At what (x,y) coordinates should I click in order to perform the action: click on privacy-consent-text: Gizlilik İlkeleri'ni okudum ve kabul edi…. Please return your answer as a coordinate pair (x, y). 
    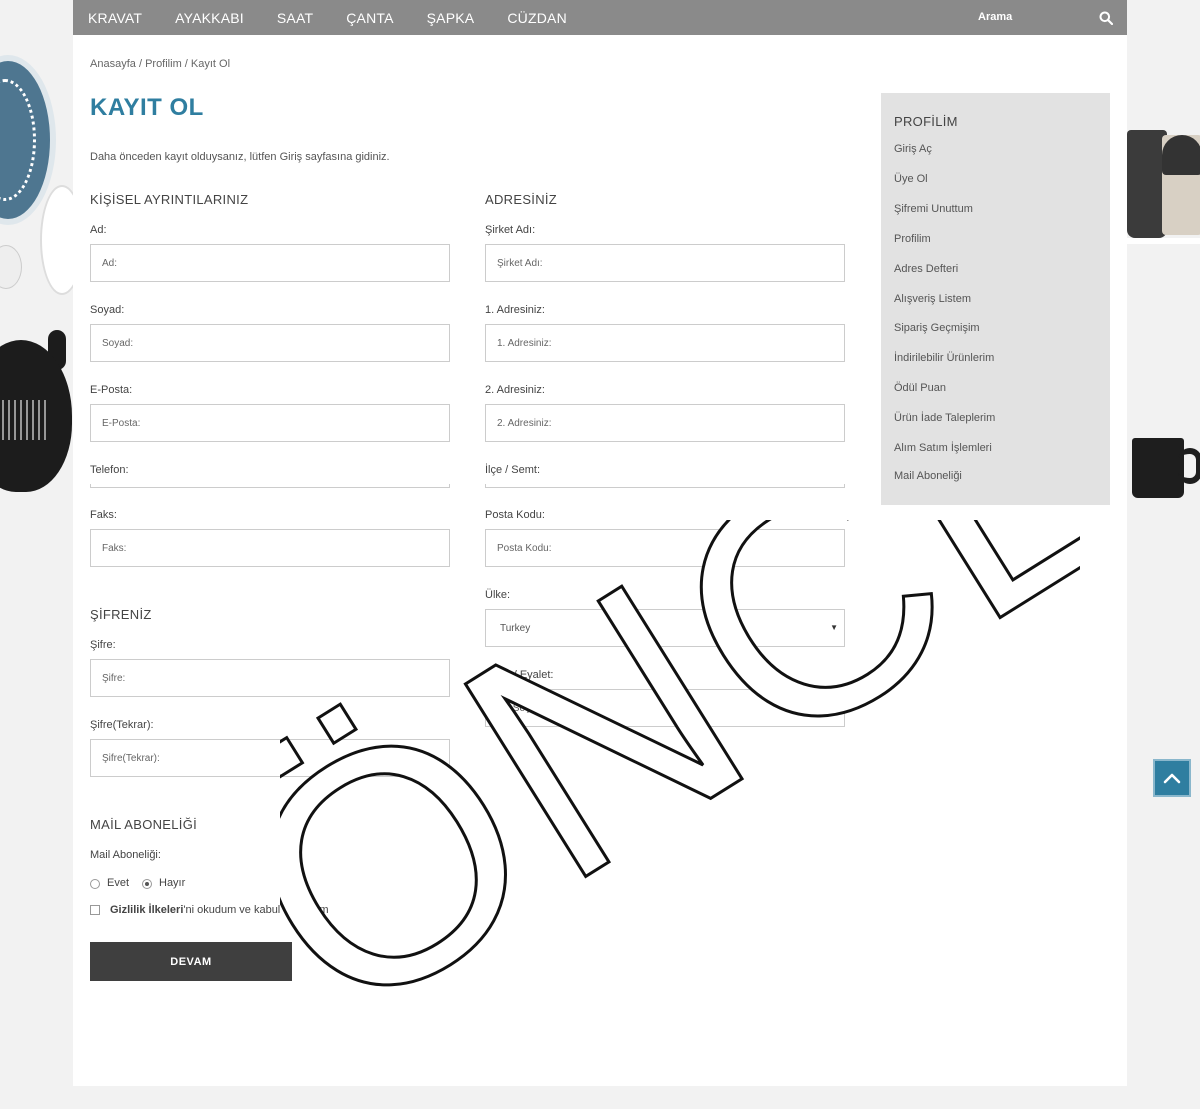
    Looking at the image, I should click on (219, 910).